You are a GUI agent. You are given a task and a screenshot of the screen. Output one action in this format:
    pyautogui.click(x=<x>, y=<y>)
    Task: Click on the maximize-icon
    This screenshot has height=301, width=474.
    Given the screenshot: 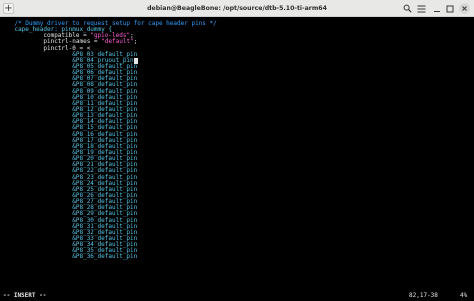 What is the action you would take?
    pyautogui.click(x=450, y=8)
    